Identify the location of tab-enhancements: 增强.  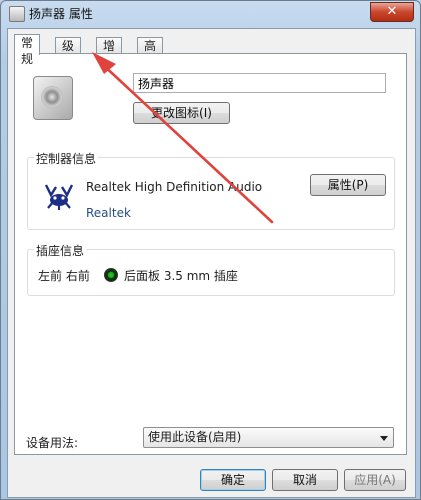
(109, 53).